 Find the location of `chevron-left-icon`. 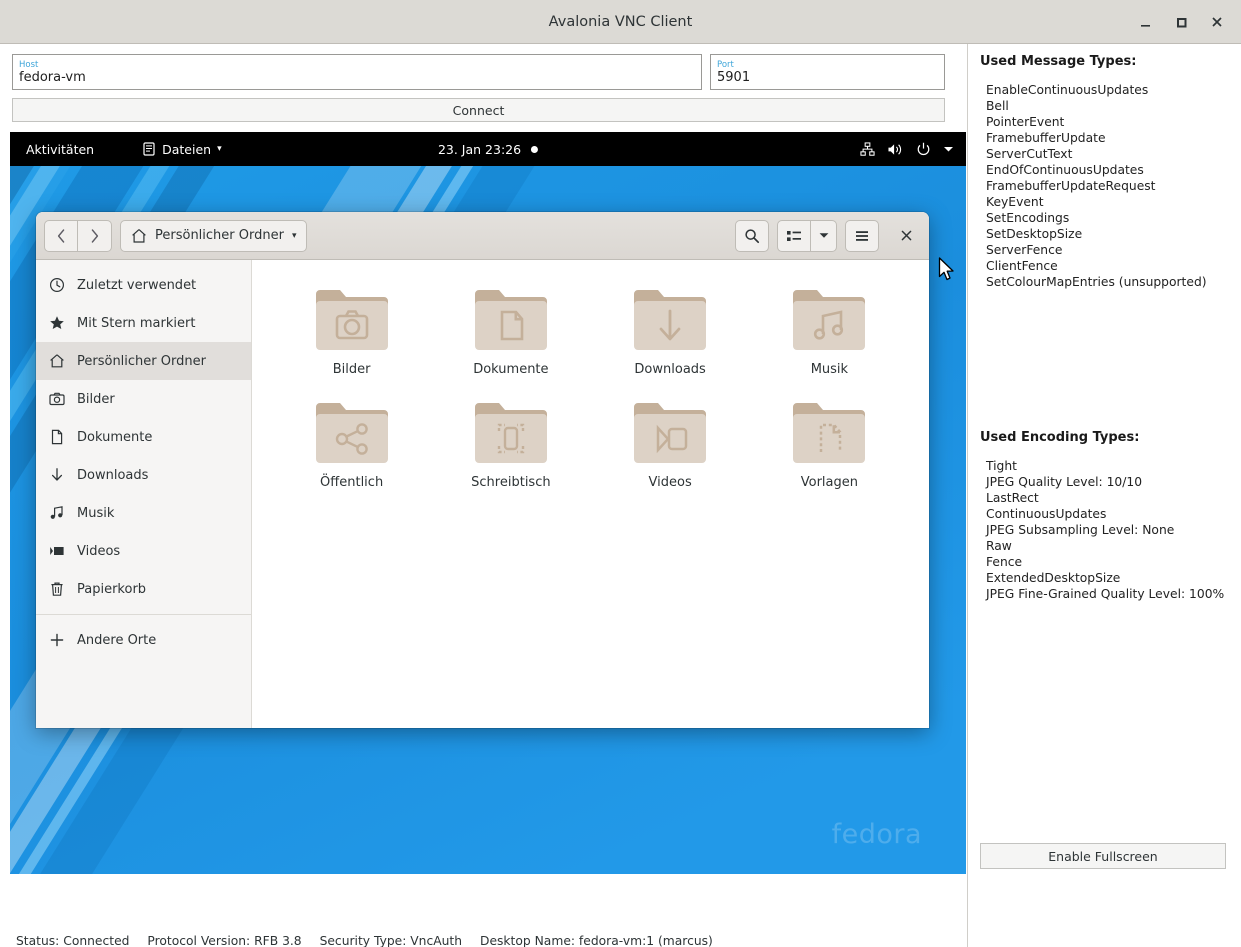

chevron-left-icon is located at coordinates (60, 235).